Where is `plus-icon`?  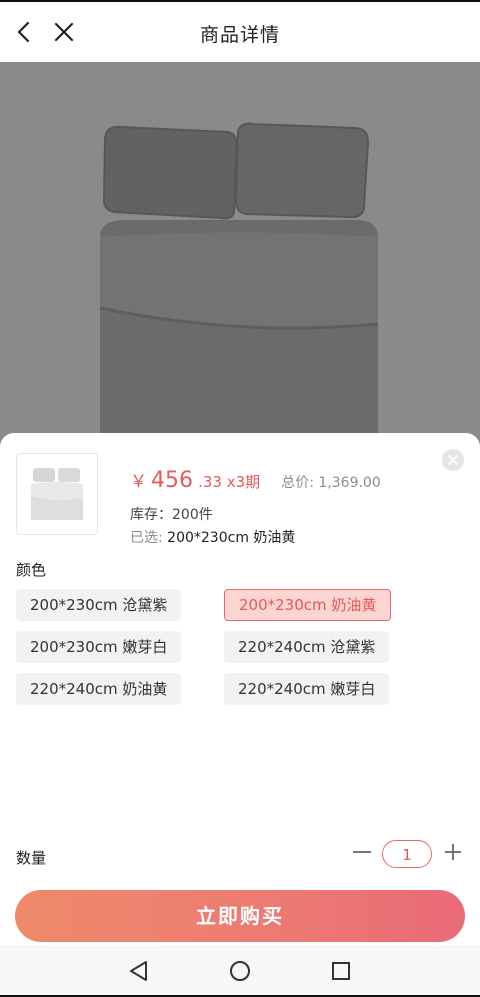
plus-icon is located at coordinates (453, 852).